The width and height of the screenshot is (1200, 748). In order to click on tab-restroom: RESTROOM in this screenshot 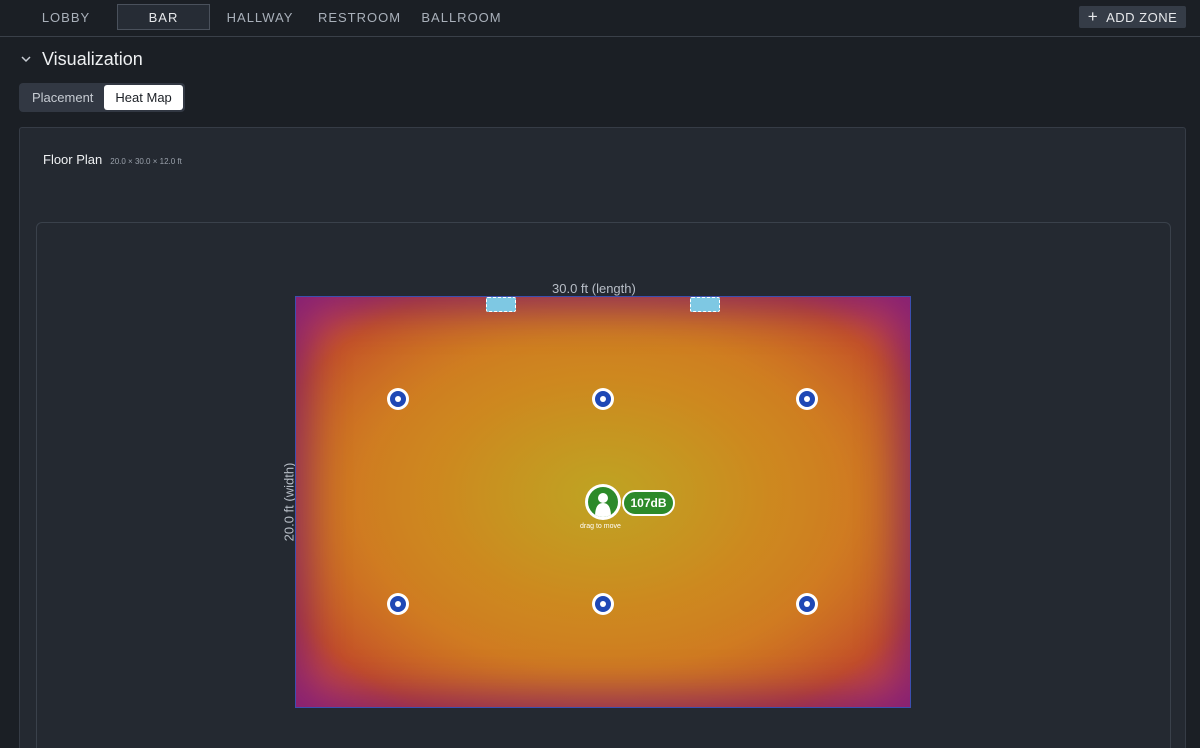, I will do `click(359, 17)`.